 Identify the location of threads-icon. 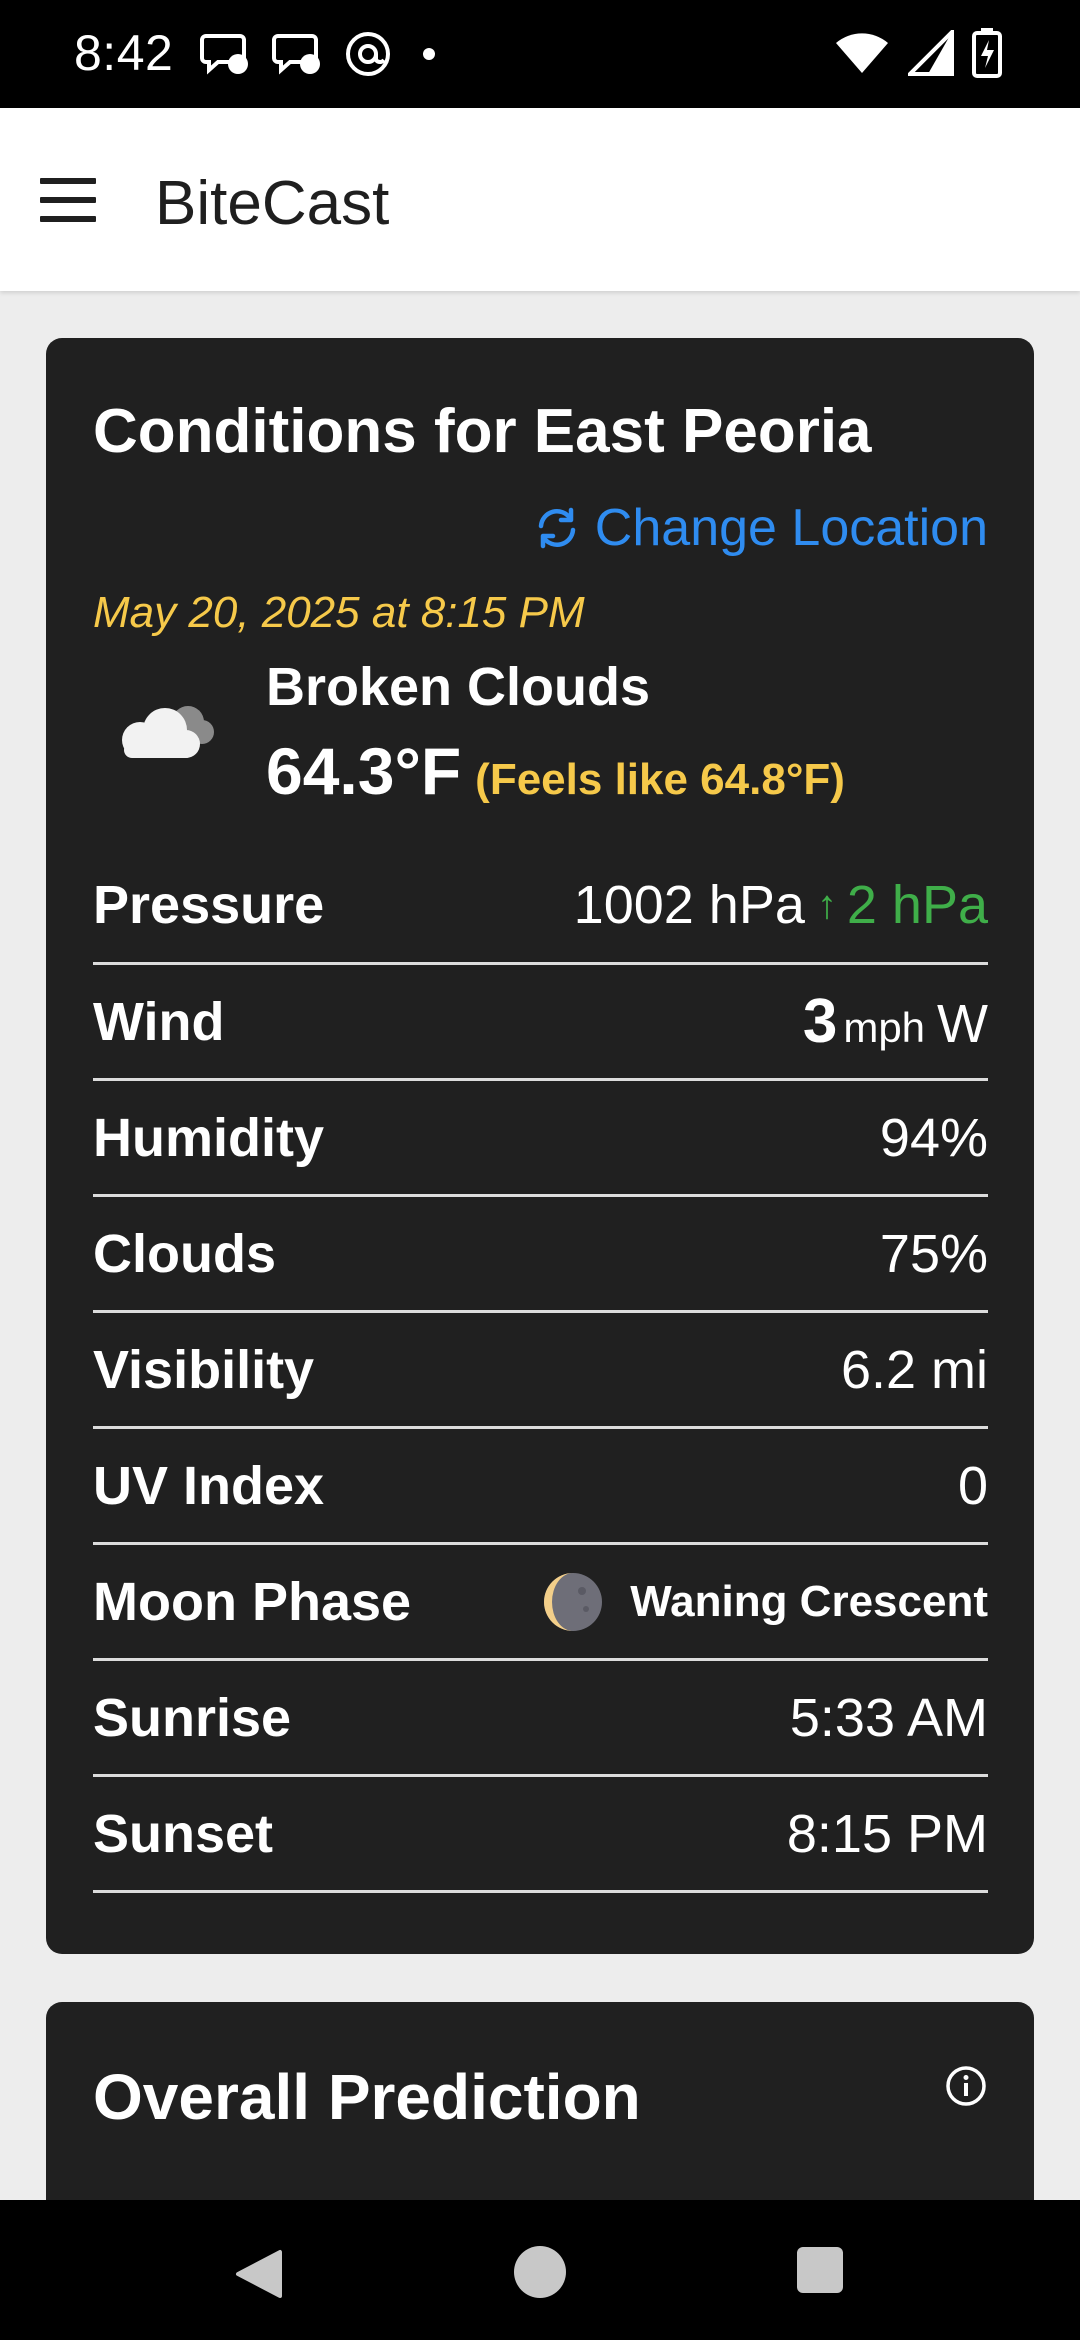
(368, 54).